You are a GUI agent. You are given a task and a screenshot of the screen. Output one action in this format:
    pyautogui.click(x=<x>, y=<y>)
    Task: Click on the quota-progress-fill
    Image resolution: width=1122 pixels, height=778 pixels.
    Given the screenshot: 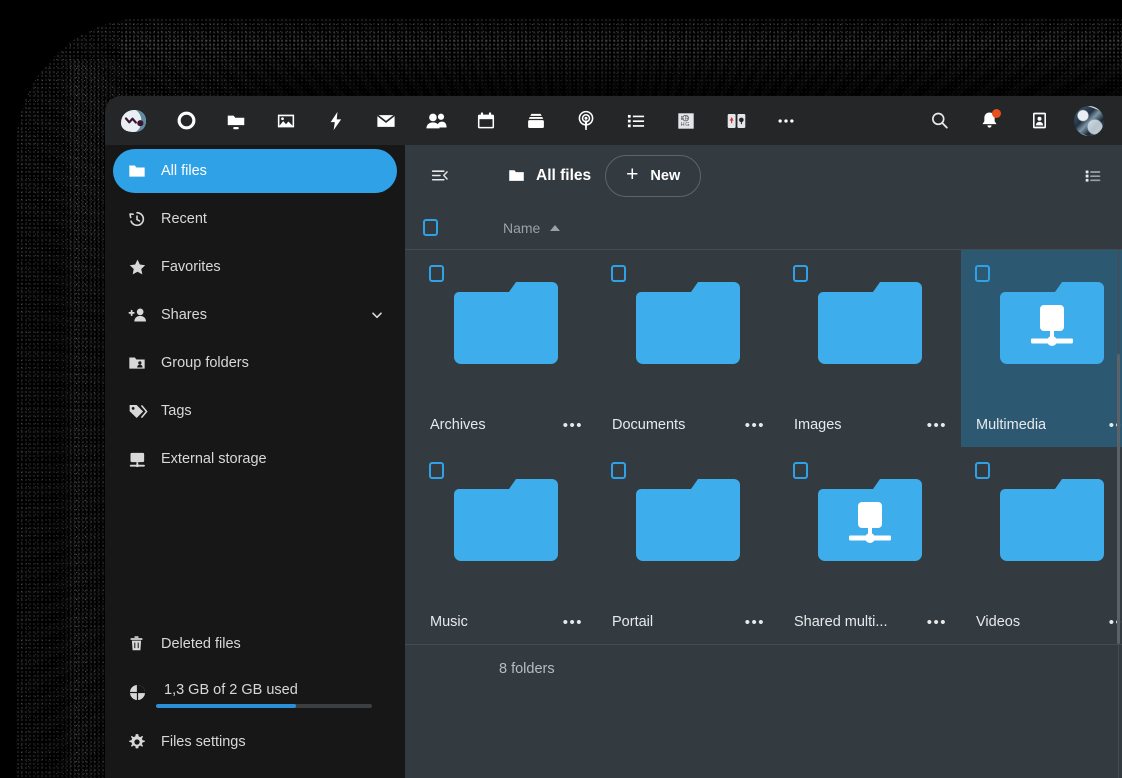 What is the action you would take?
    pyautogui.click(x=226, y=706)
    